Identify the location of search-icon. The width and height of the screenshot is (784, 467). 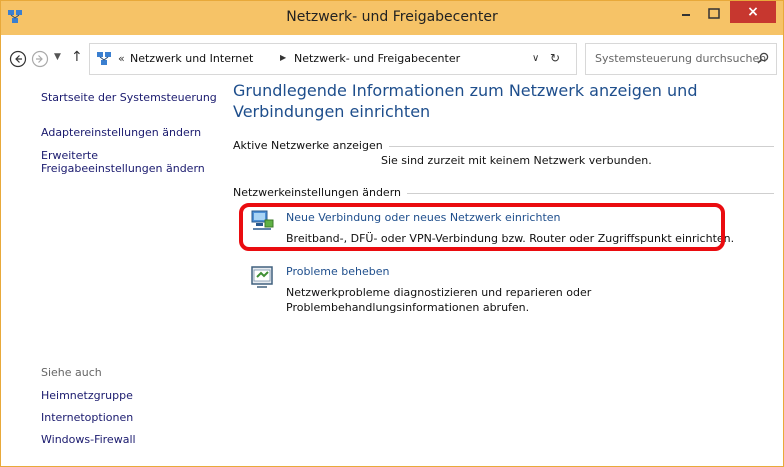
(763, 58).